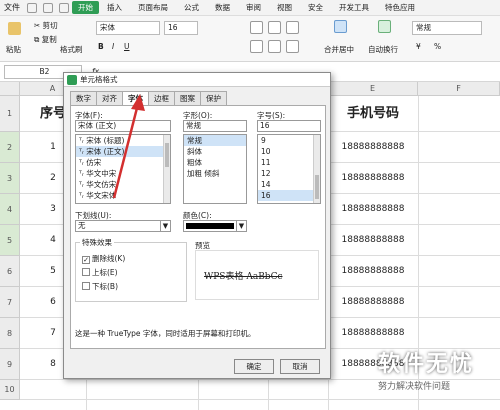  Describe the element at coordinates (254, 366) in the screenshot. I see `ok-button: 确定` at that location.